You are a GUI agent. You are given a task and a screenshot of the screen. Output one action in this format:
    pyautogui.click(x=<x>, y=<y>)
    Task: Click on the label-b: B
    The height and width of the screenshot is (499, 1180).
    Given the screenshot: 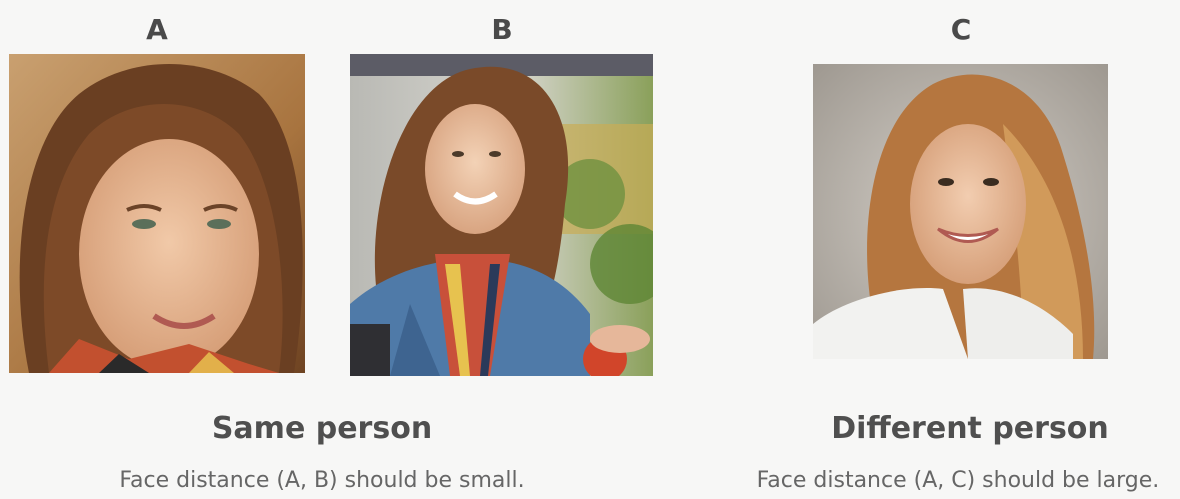 What is the action you would take?
    pyautogui.click(x=502, y=29)
    